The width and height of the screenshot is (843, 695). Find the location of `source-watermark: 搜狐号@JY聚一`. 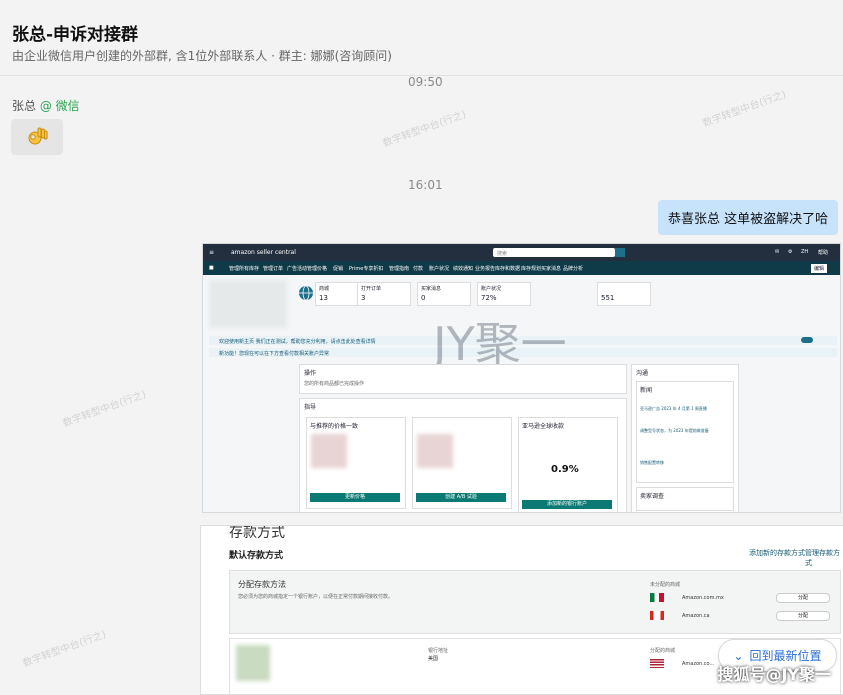

source-watermark: 搜狐号@JY聚一 is located at coordinates (774, 674).